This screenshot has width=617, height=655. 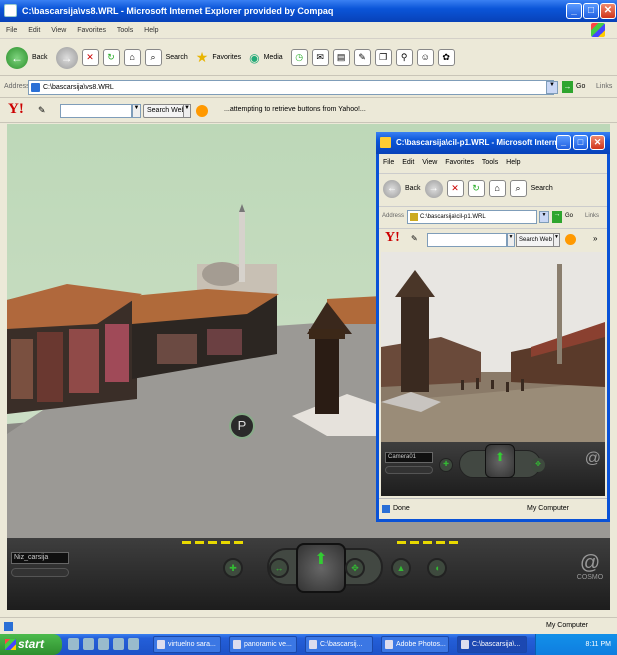 What do you see at coordinates (595, 238) in the screenshot?
I see `popup-chevron-icon: »` at bounding box center [595, 238].